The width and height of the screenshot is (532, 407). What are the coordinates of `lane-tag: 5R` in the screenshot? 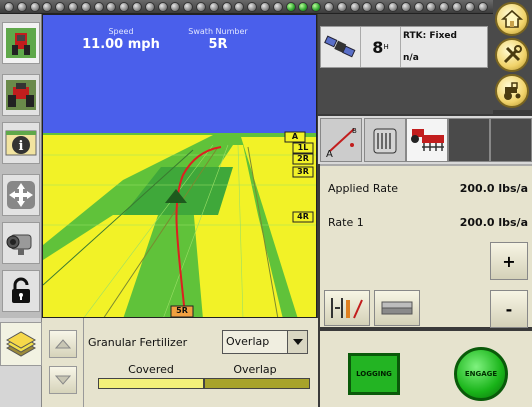 It's located at (182, 310).